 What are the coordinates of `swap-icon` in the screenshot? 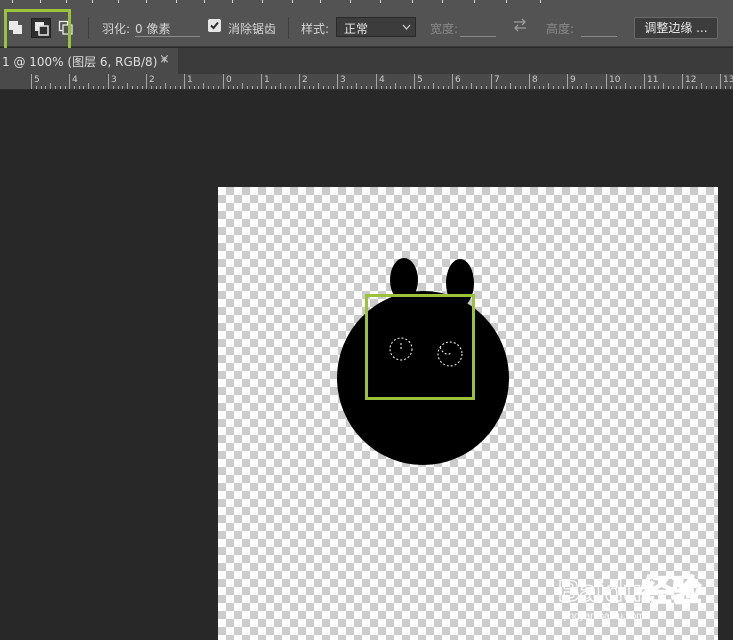 It's located at (520, 25).